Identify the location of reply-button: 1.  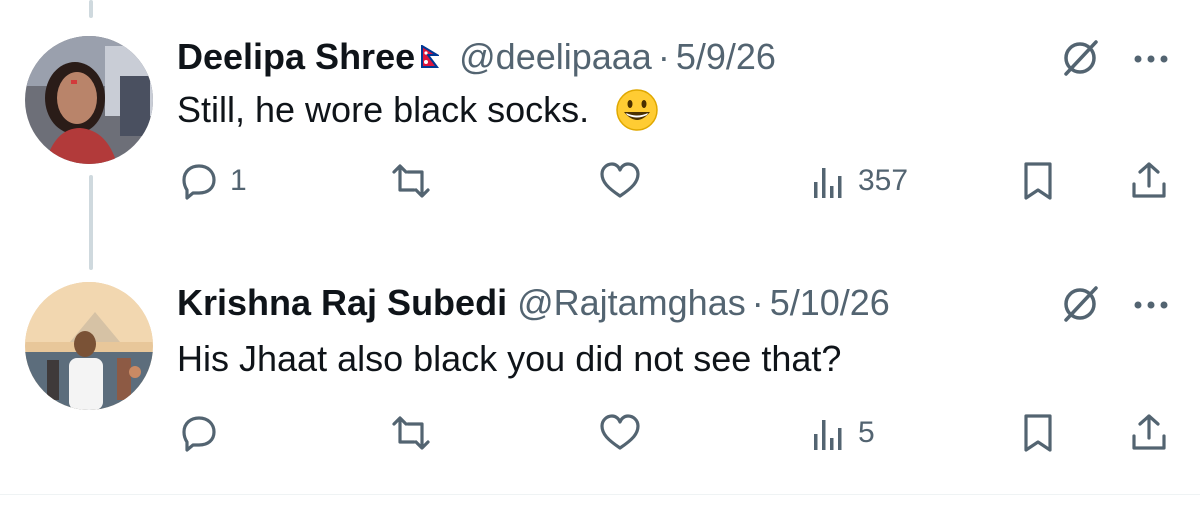
(212, 181).